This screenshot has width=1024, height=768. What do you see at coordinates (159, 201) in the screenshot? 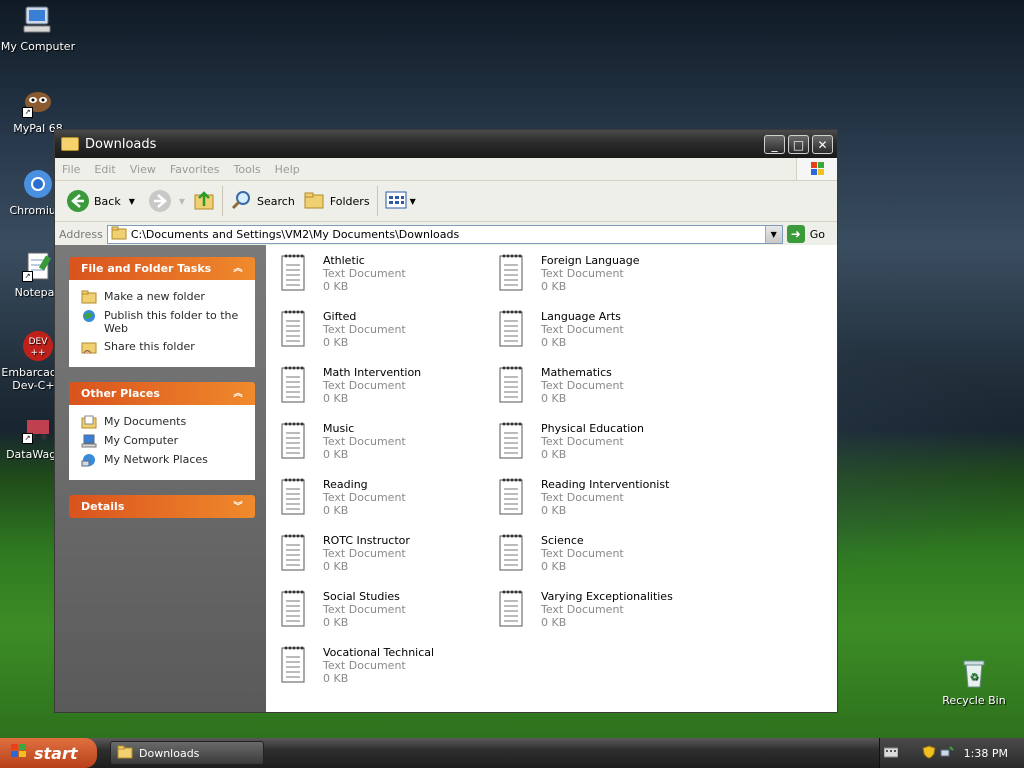
I see `forward-arrow-icon` at bounding box center [159, 201].